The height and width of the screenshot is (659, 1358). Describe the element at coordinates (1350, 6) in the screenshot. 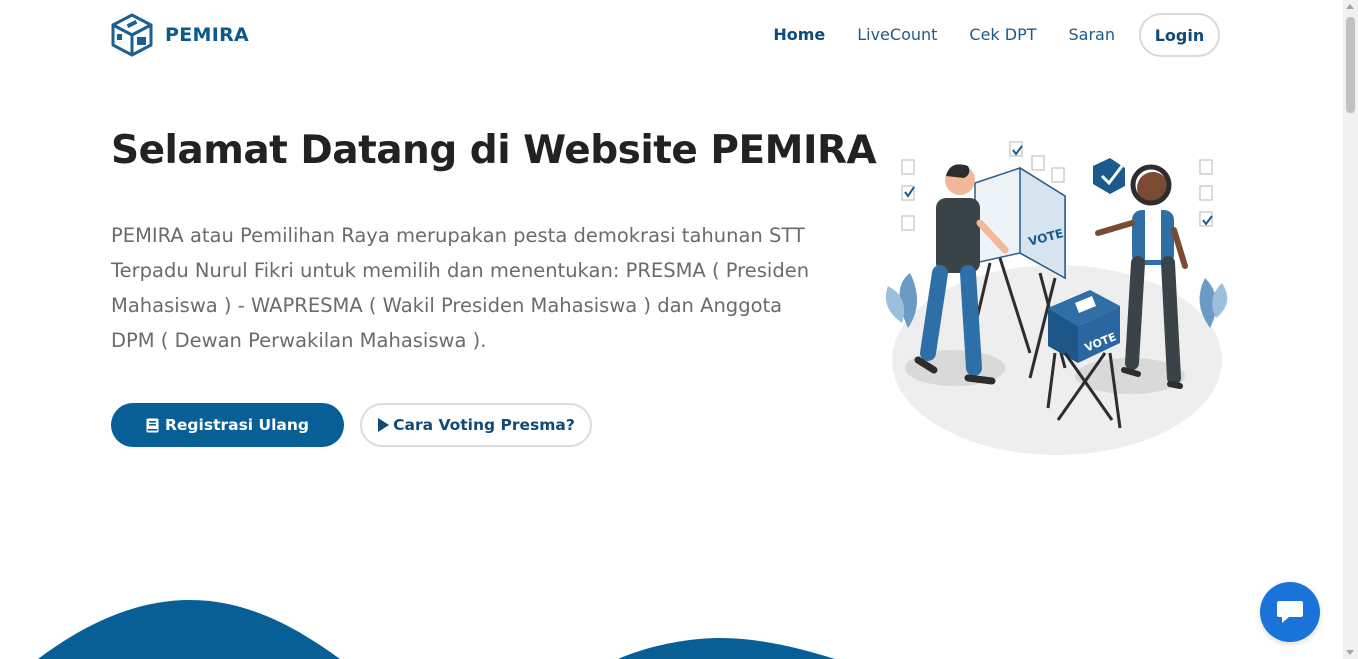

I see `scroll-up-arrow-icon` at that location.